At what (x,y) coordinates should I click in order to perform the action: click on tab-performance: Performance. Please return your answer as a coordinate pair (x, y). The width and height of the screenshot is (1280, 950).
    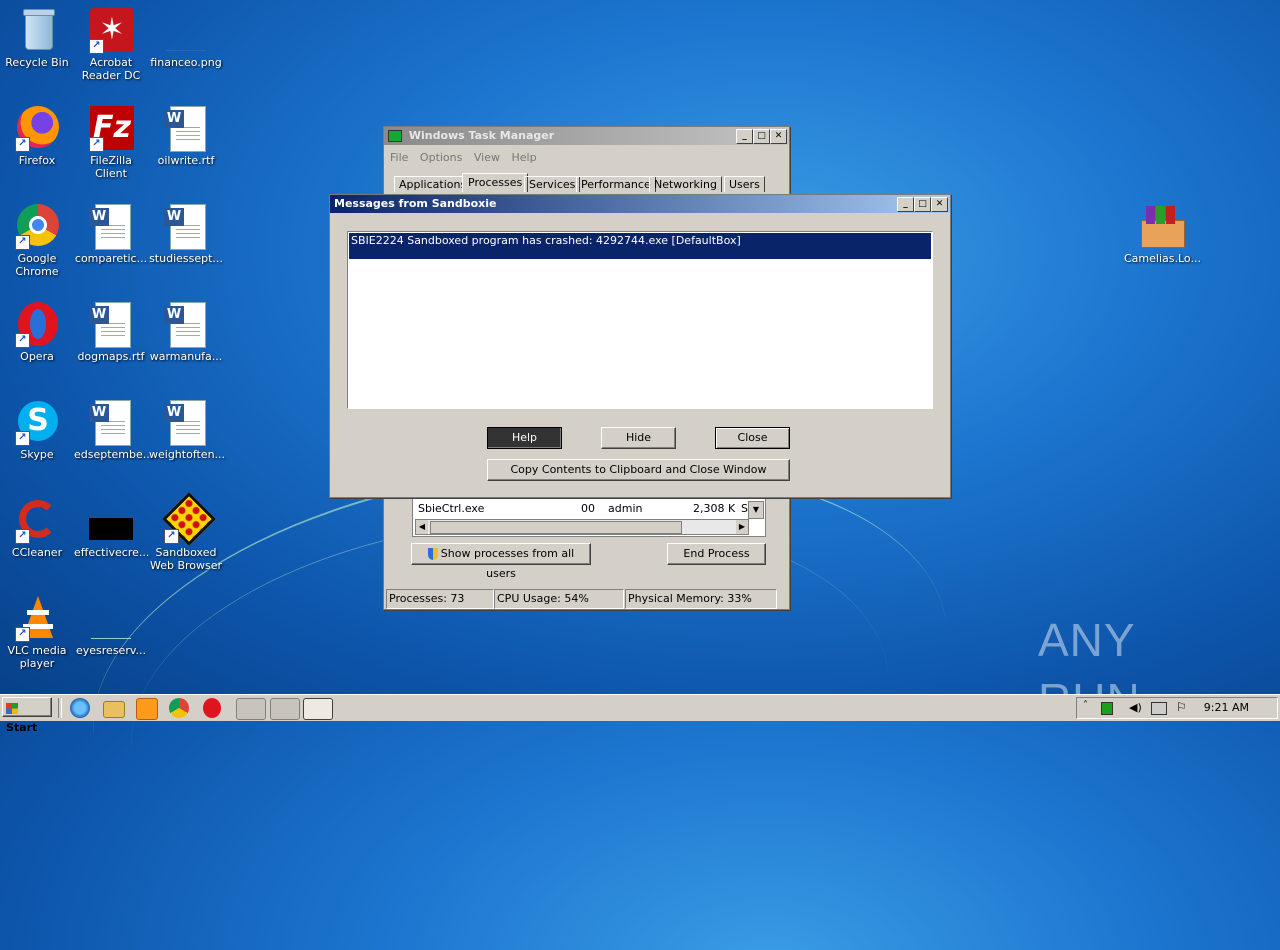
    Looking at the image, I should click on (616, 184).